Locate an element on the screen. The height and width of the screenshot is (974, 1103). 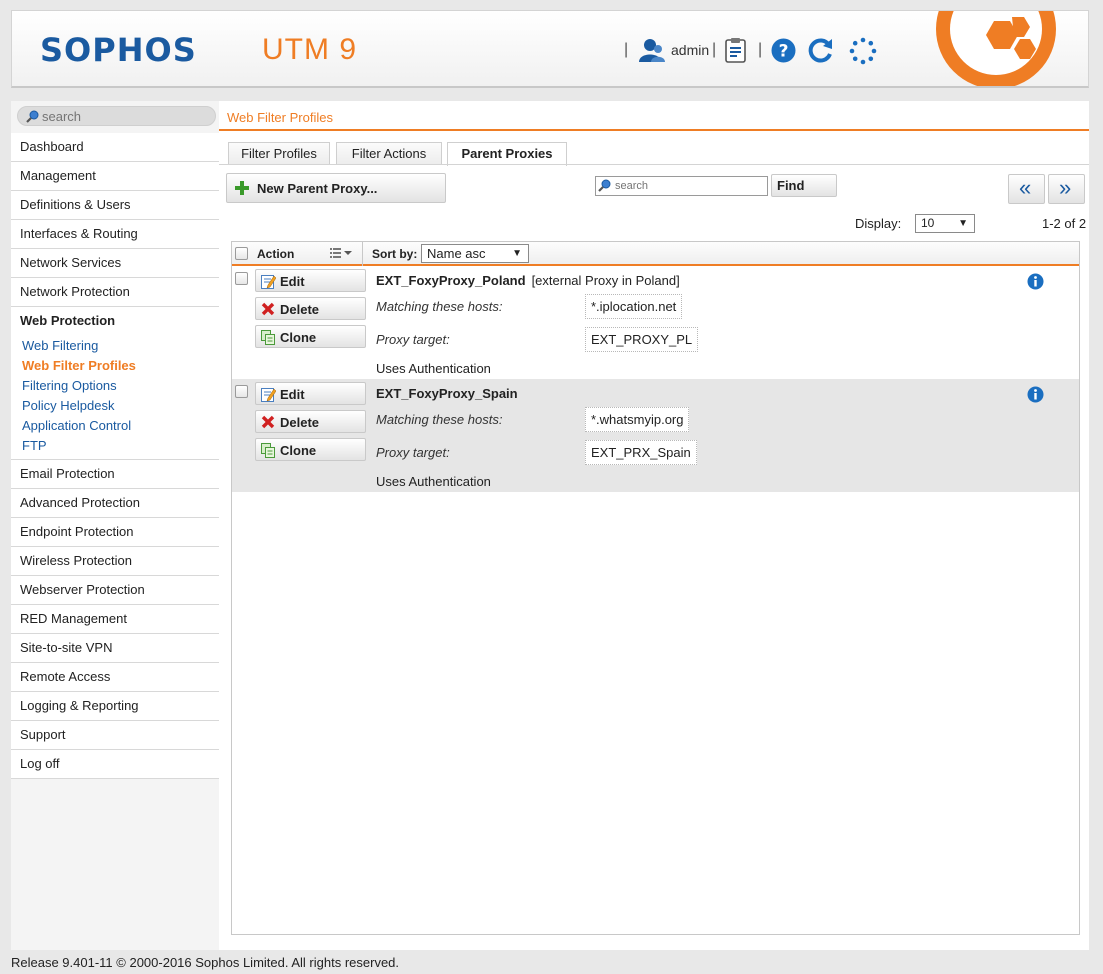
sidebar-subitem-ftp: FTP is located at coordinates (120, 446).